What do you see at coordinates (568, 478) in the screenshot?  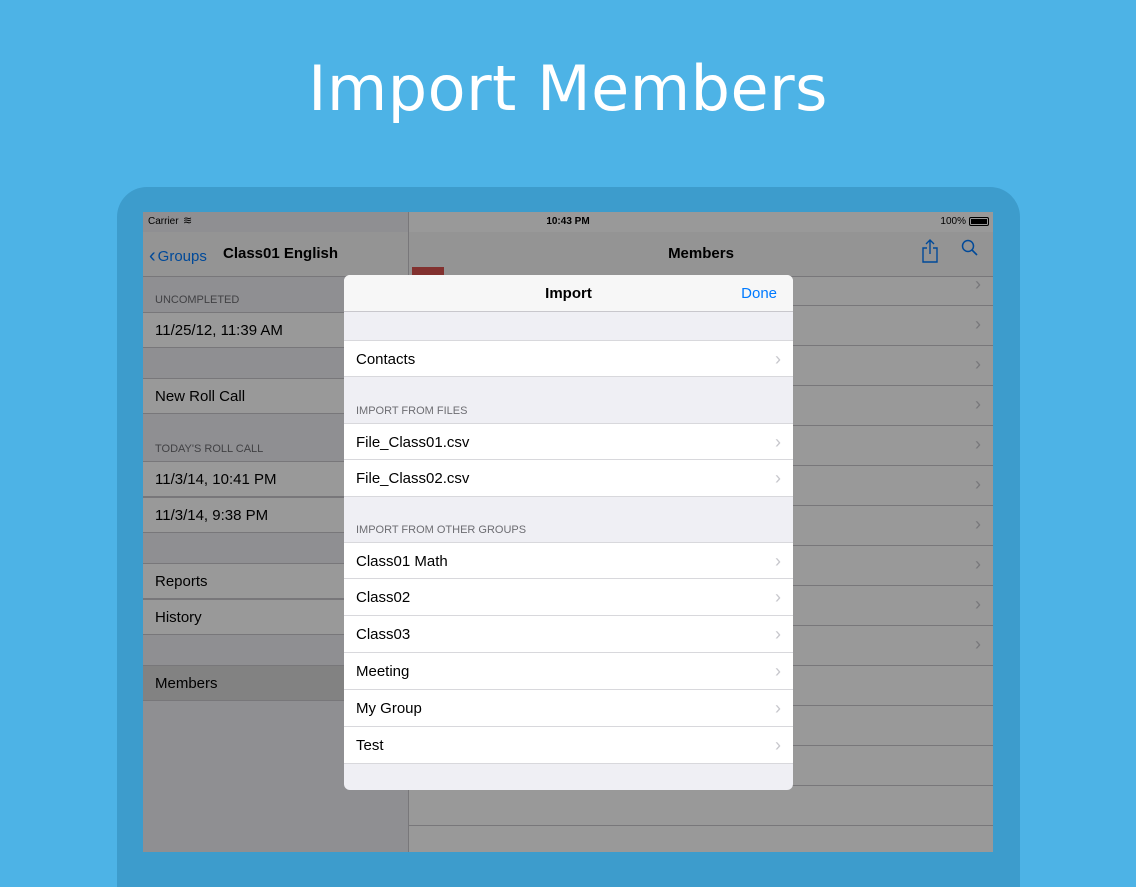 I see `file-row: File_Class02.csv ›` at bounding box center [568, 478].